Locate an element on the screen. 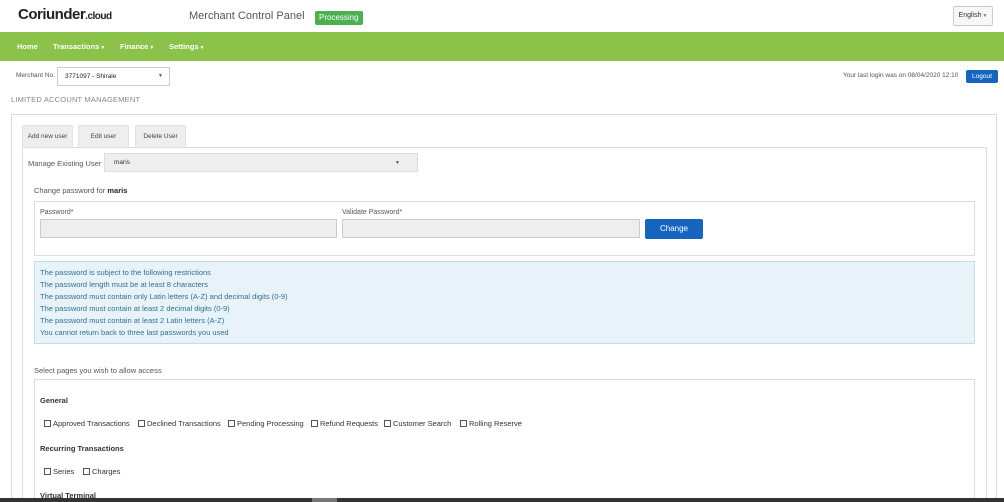 The image size is (1004, 502). checkbox-label: Rolling Reserve is located at coordinates (495, 423).